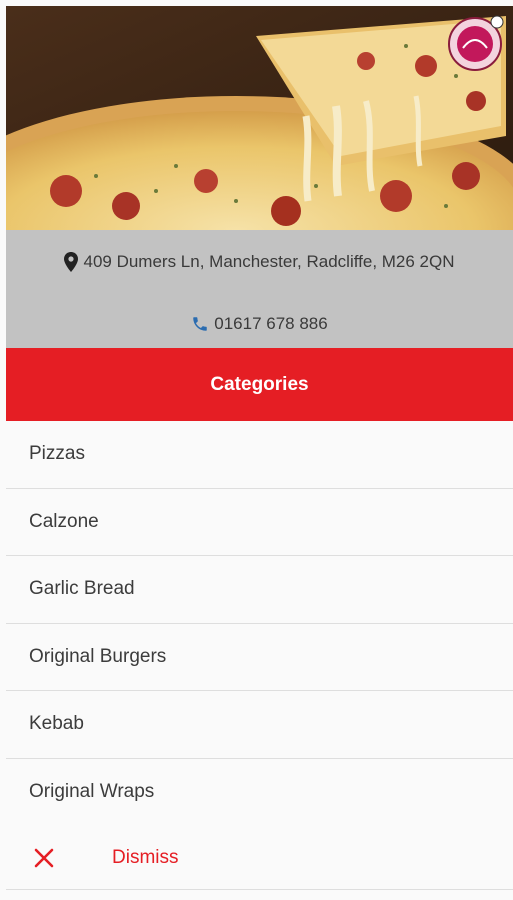 The width and height of the screenshot is (513, 900). I want to click on close-icon, so click(44, 858).